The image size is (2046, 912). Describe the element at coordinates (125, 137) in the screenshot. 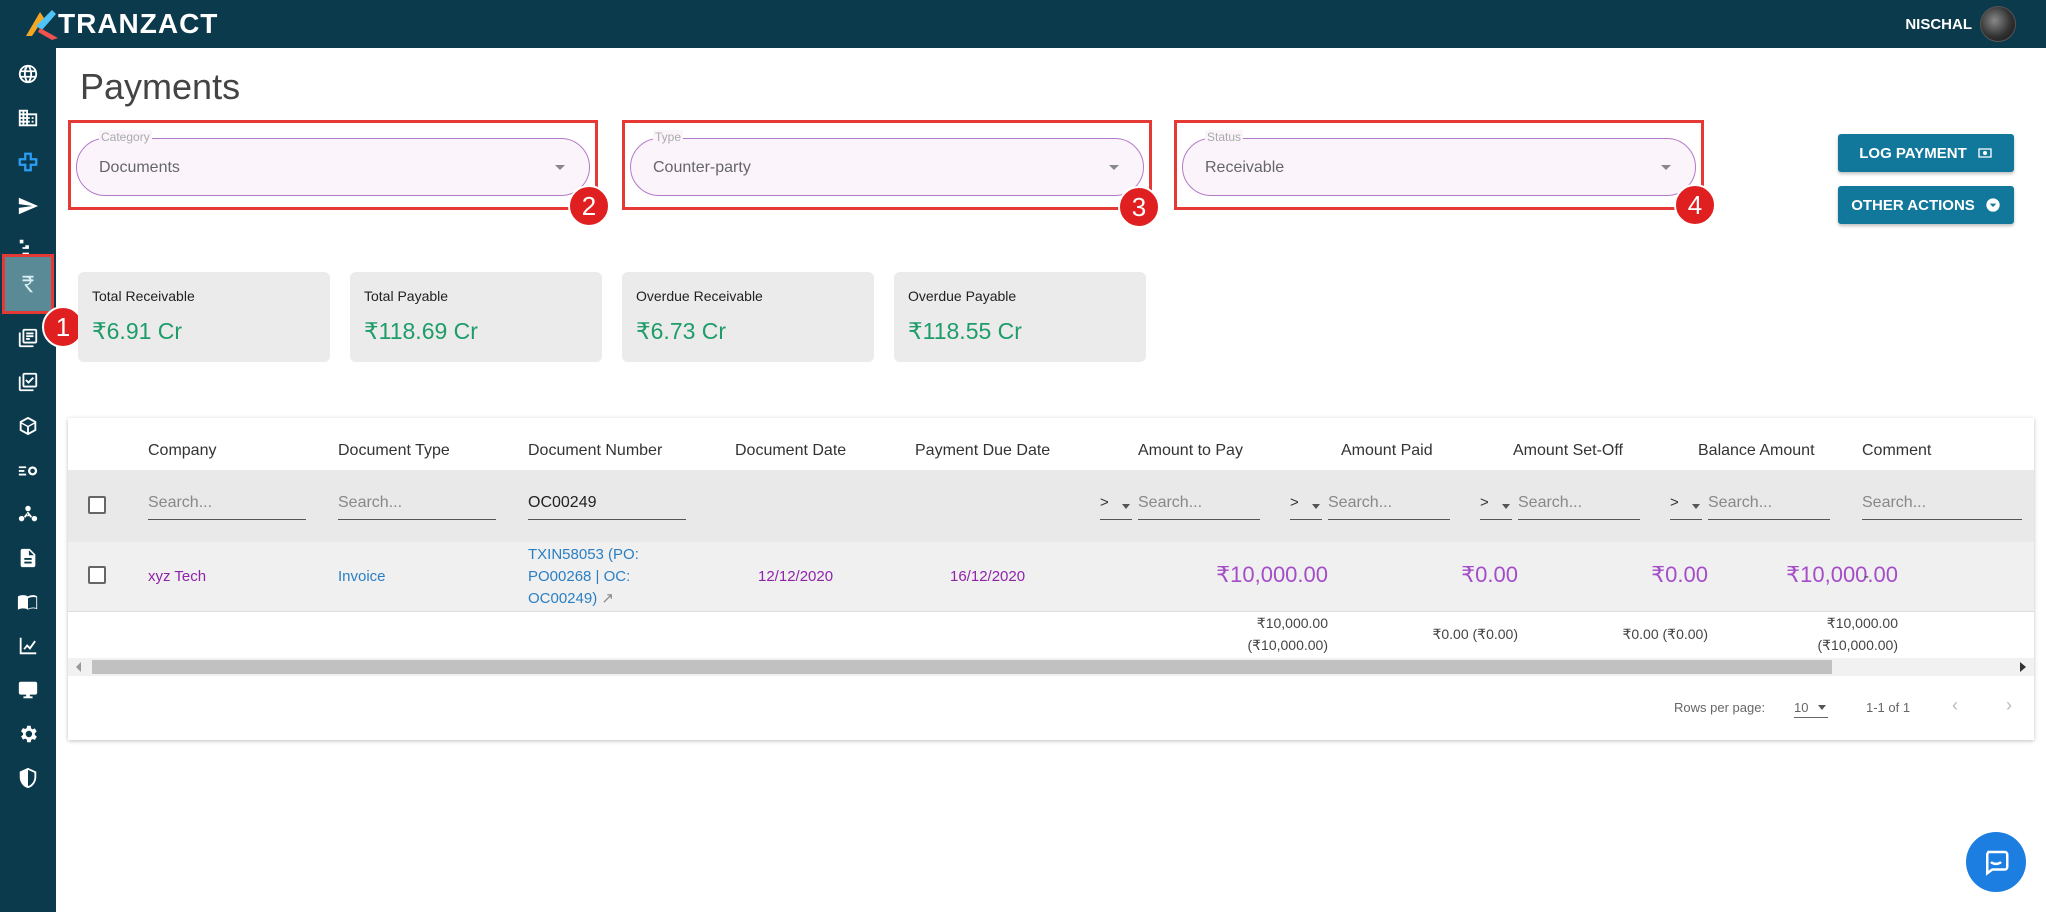

I see `category-label: Category` at that location.